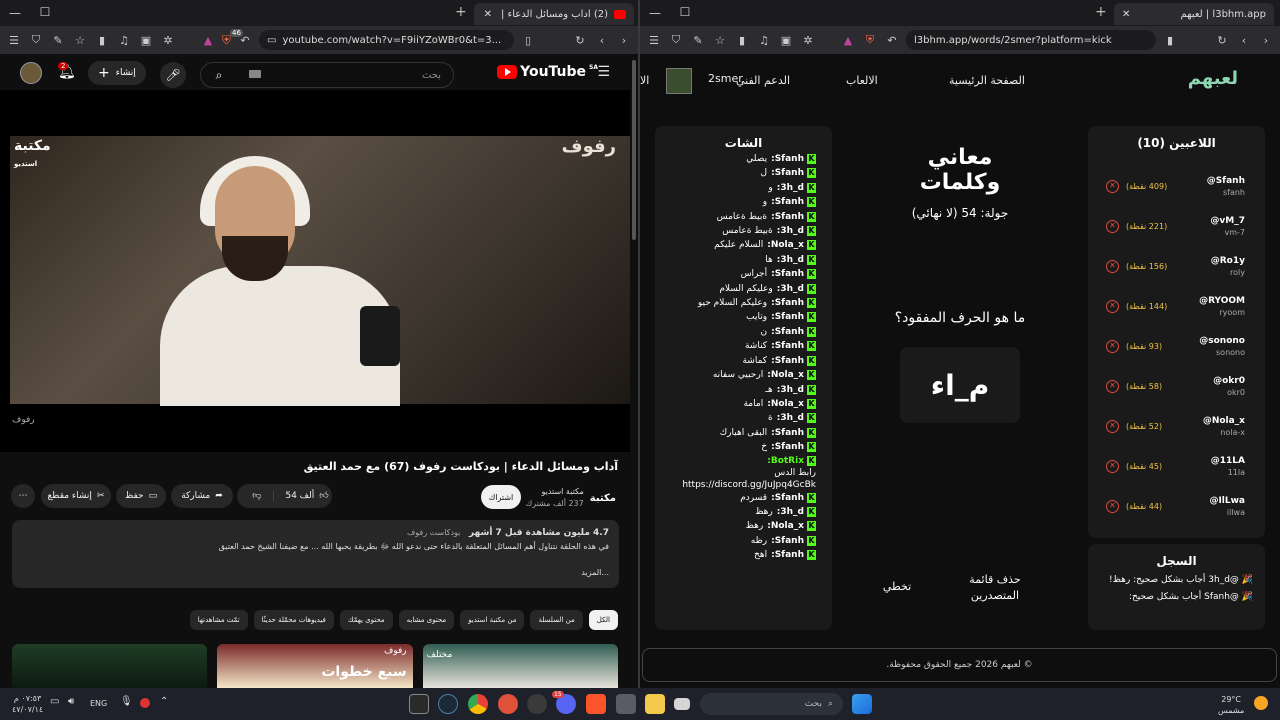 The image size is (1280, 720). I want to click on network-icon: ▭, so click(54, 701).